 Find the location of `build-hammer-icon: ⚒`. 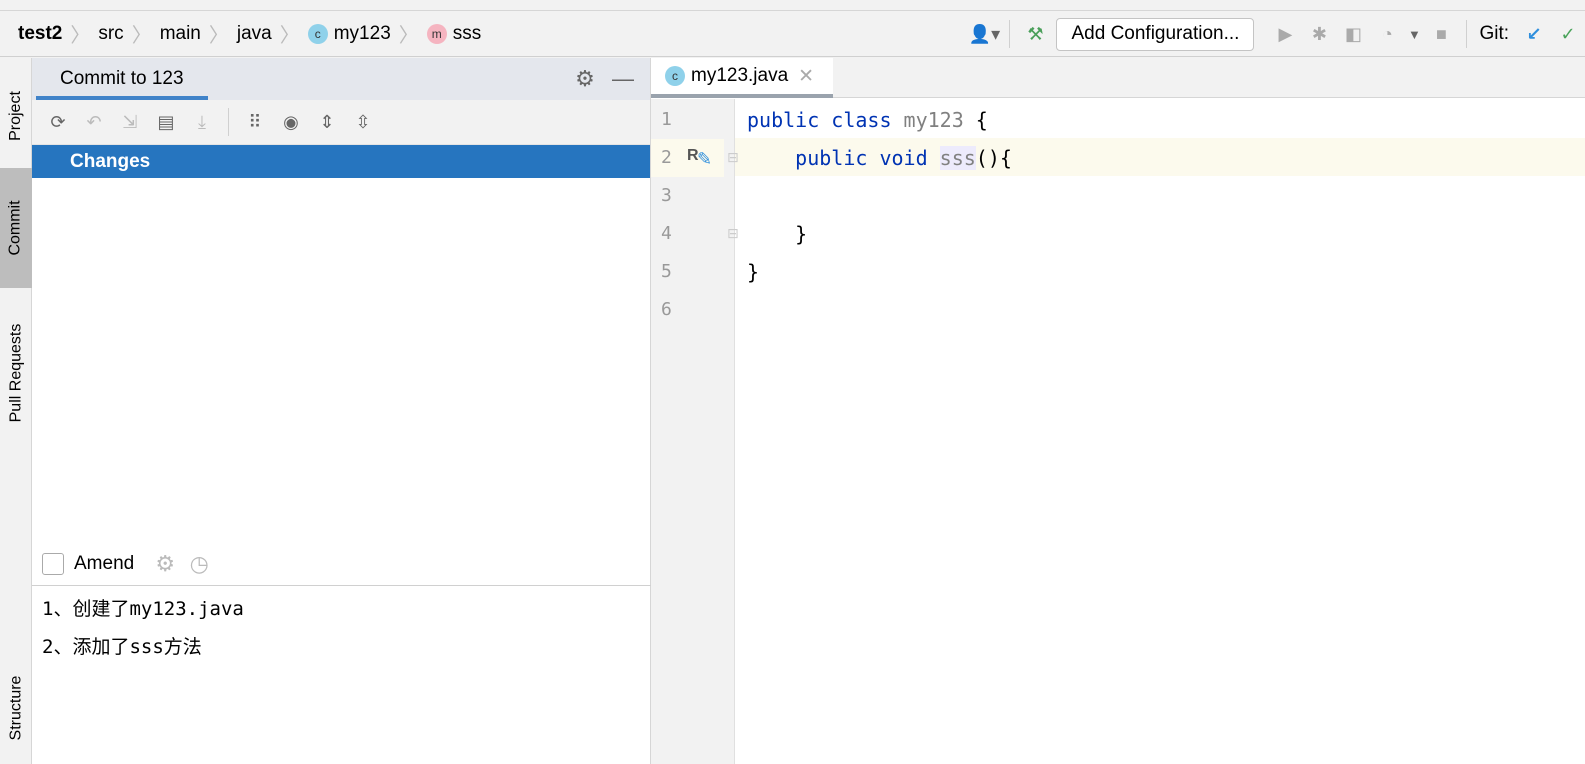

build-hammer-icon: ⚒ is located at coordinates (1035, 34).